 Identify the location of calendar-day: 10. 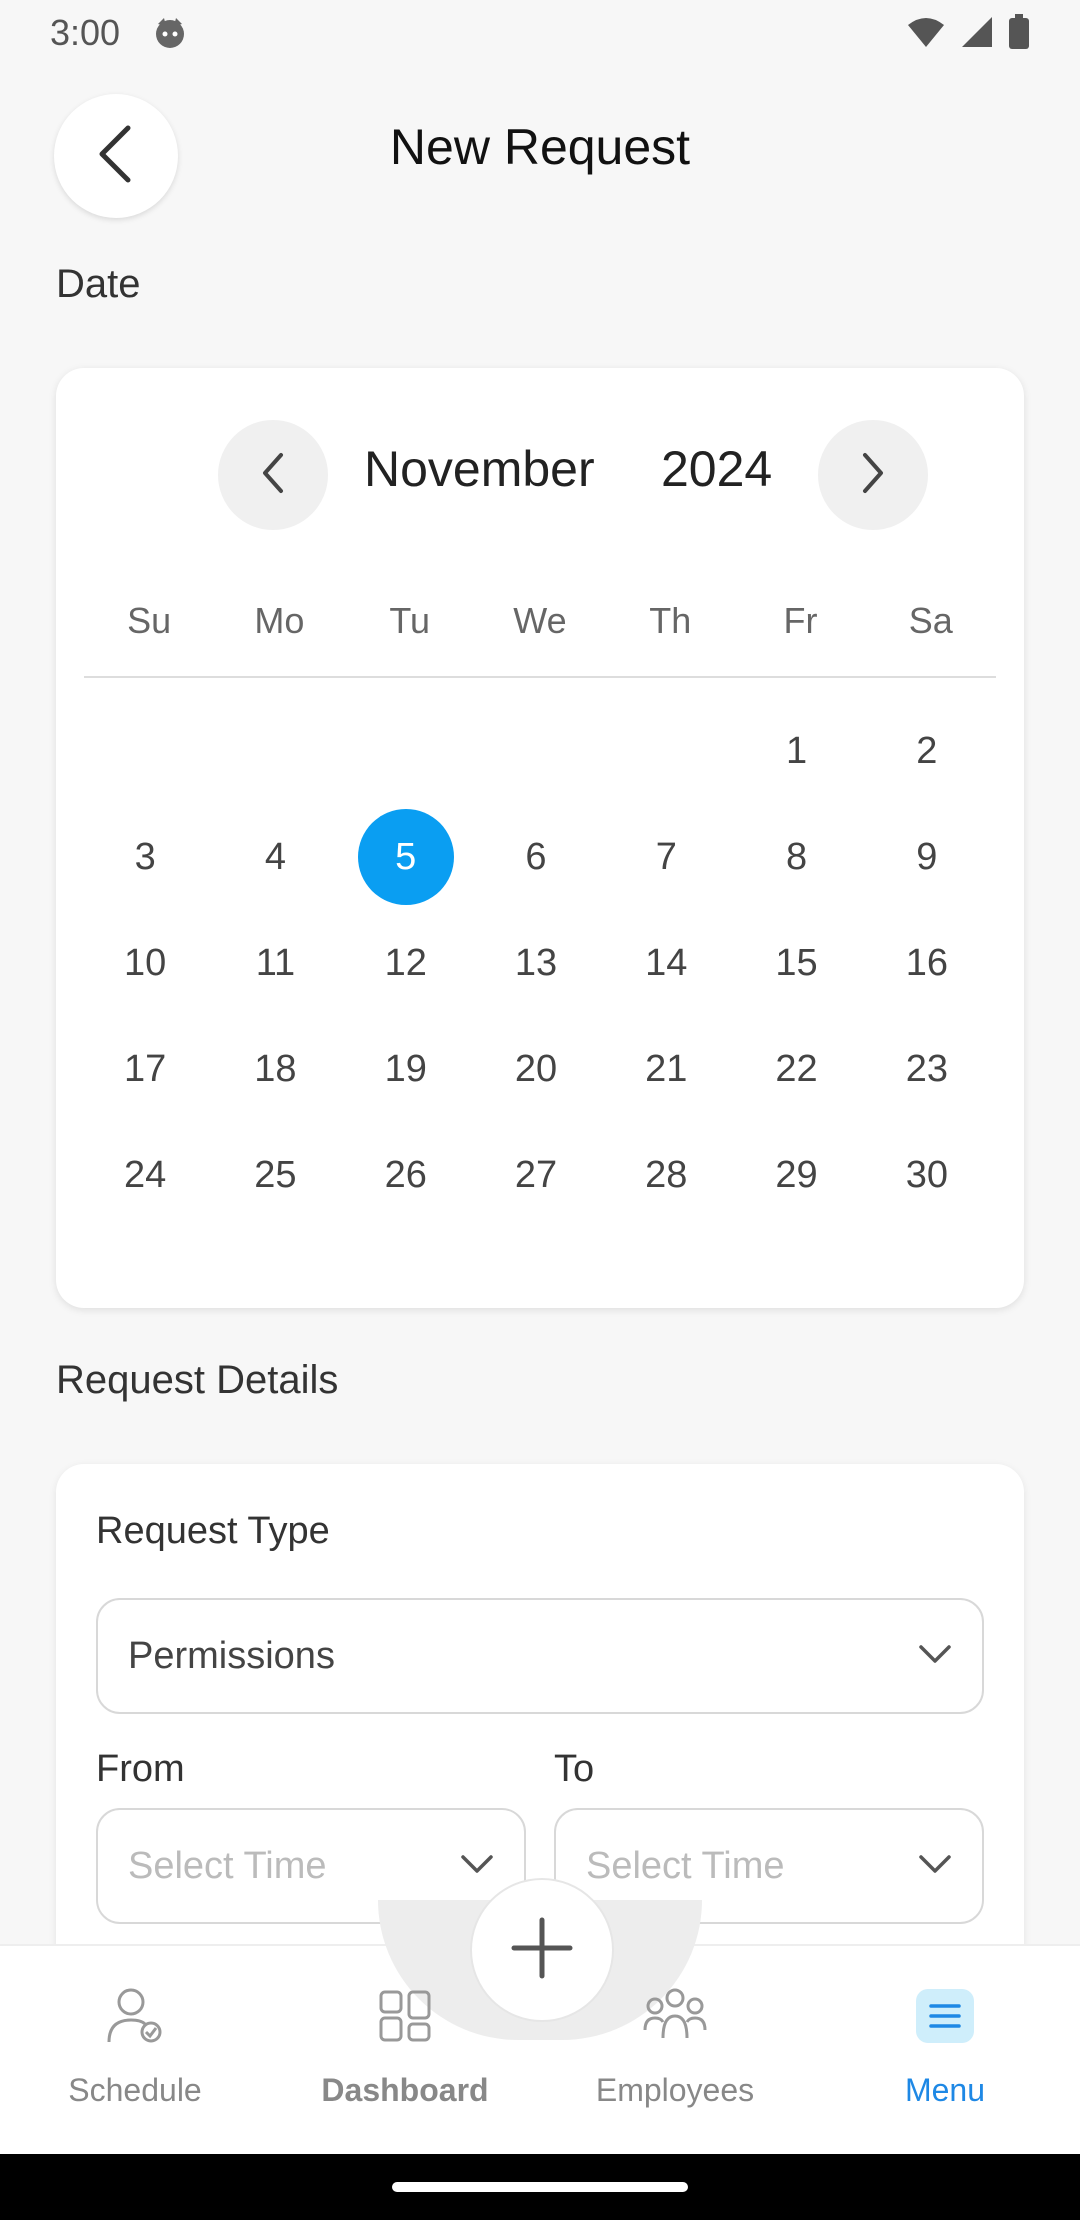
(145, 963).